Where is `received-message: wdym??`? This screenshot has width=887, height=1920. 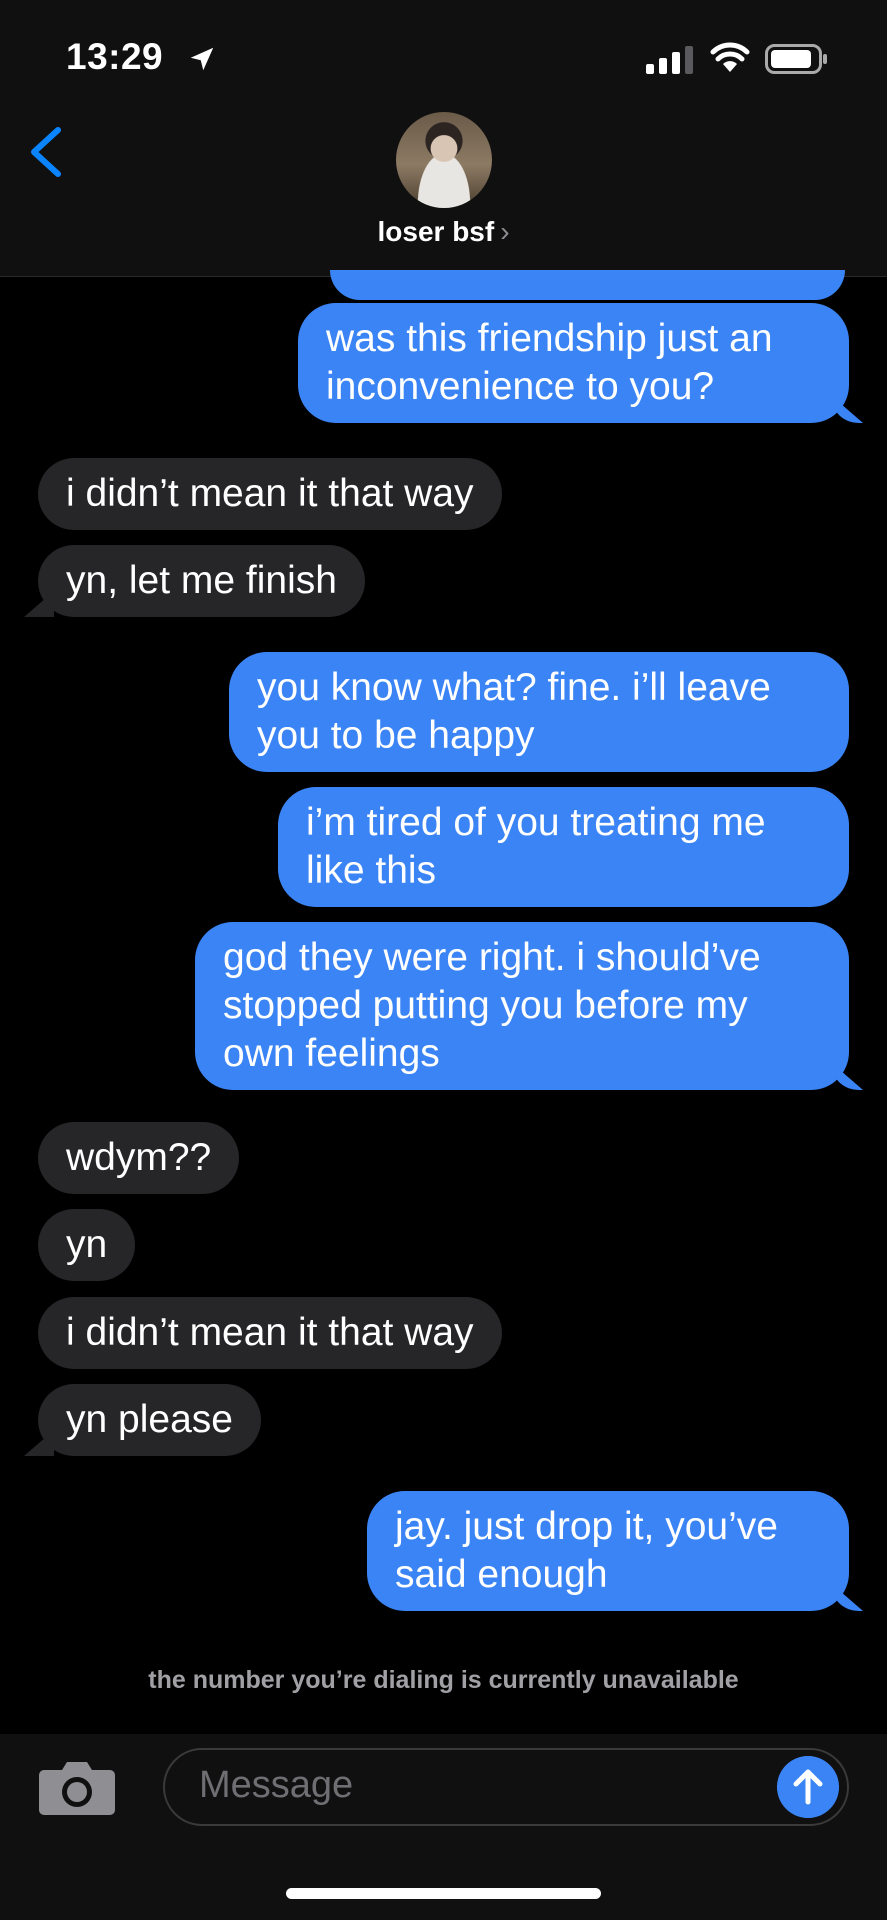 received-message: wdym?? is located at coordinates (139, 1158).